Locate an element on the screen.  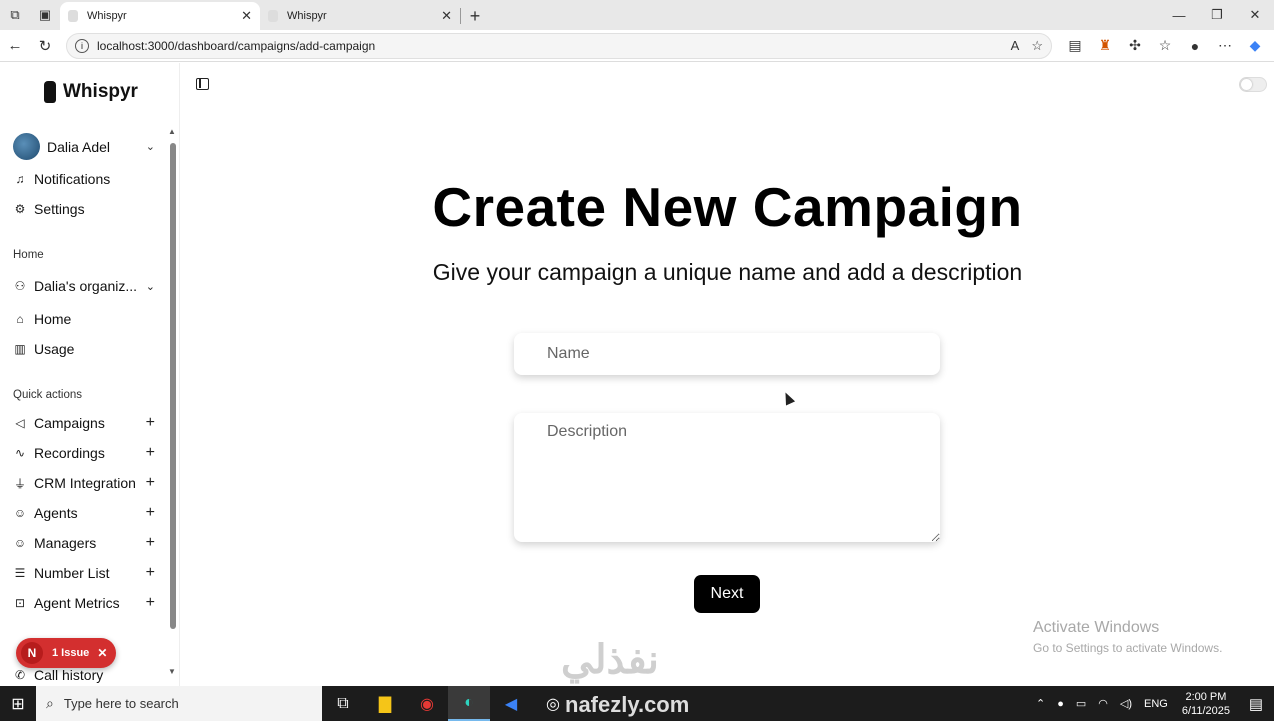
close-icon: ✕ is located at coordinates (102, 653).